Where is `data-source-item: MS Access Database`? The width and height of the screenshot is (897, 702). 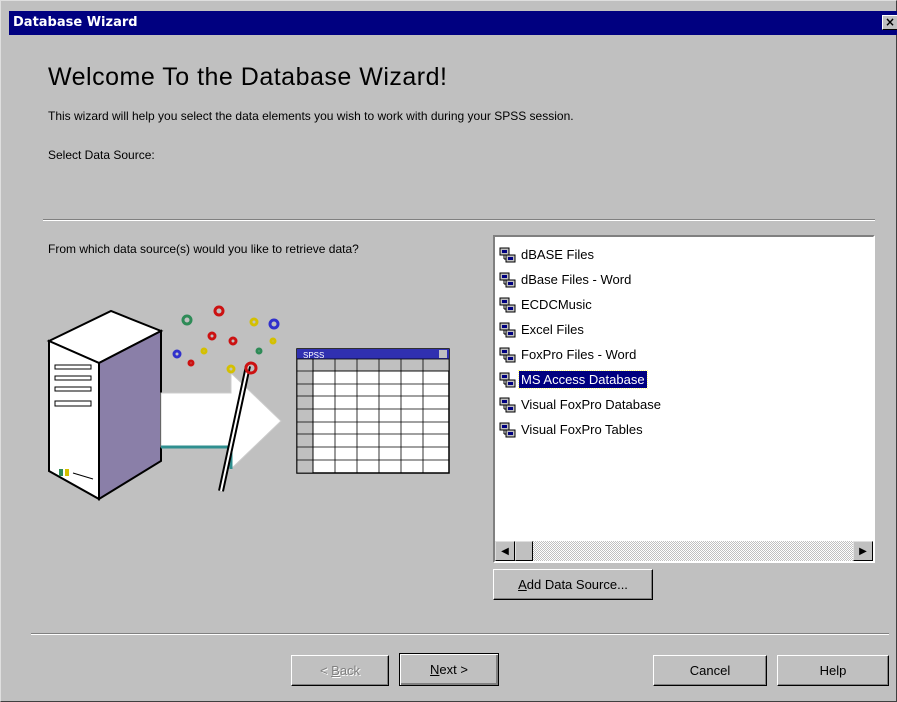
data-source-item: MS Access Database is located at coordinates (581, 379).